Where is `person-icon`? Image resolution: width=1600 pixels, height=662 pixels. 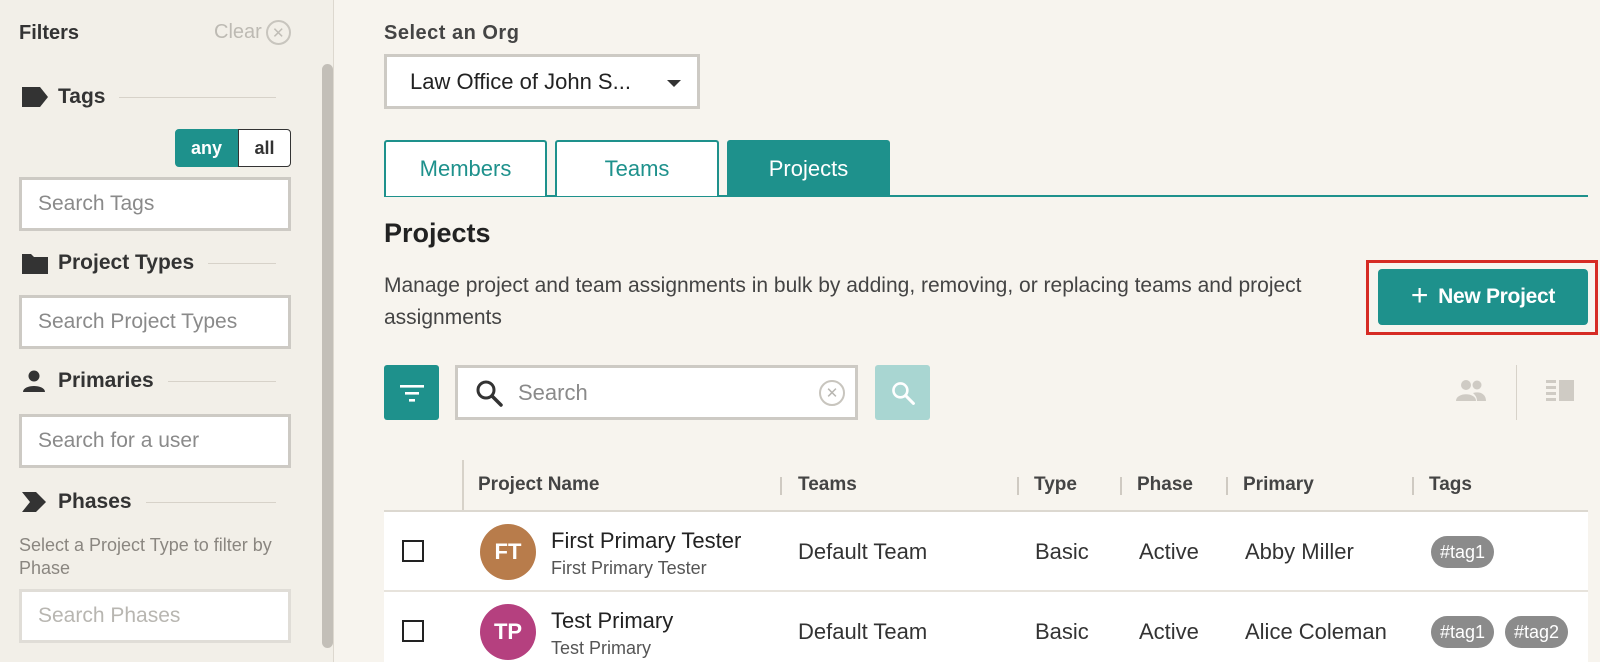 person-icon is located at coordinates (35, 381).